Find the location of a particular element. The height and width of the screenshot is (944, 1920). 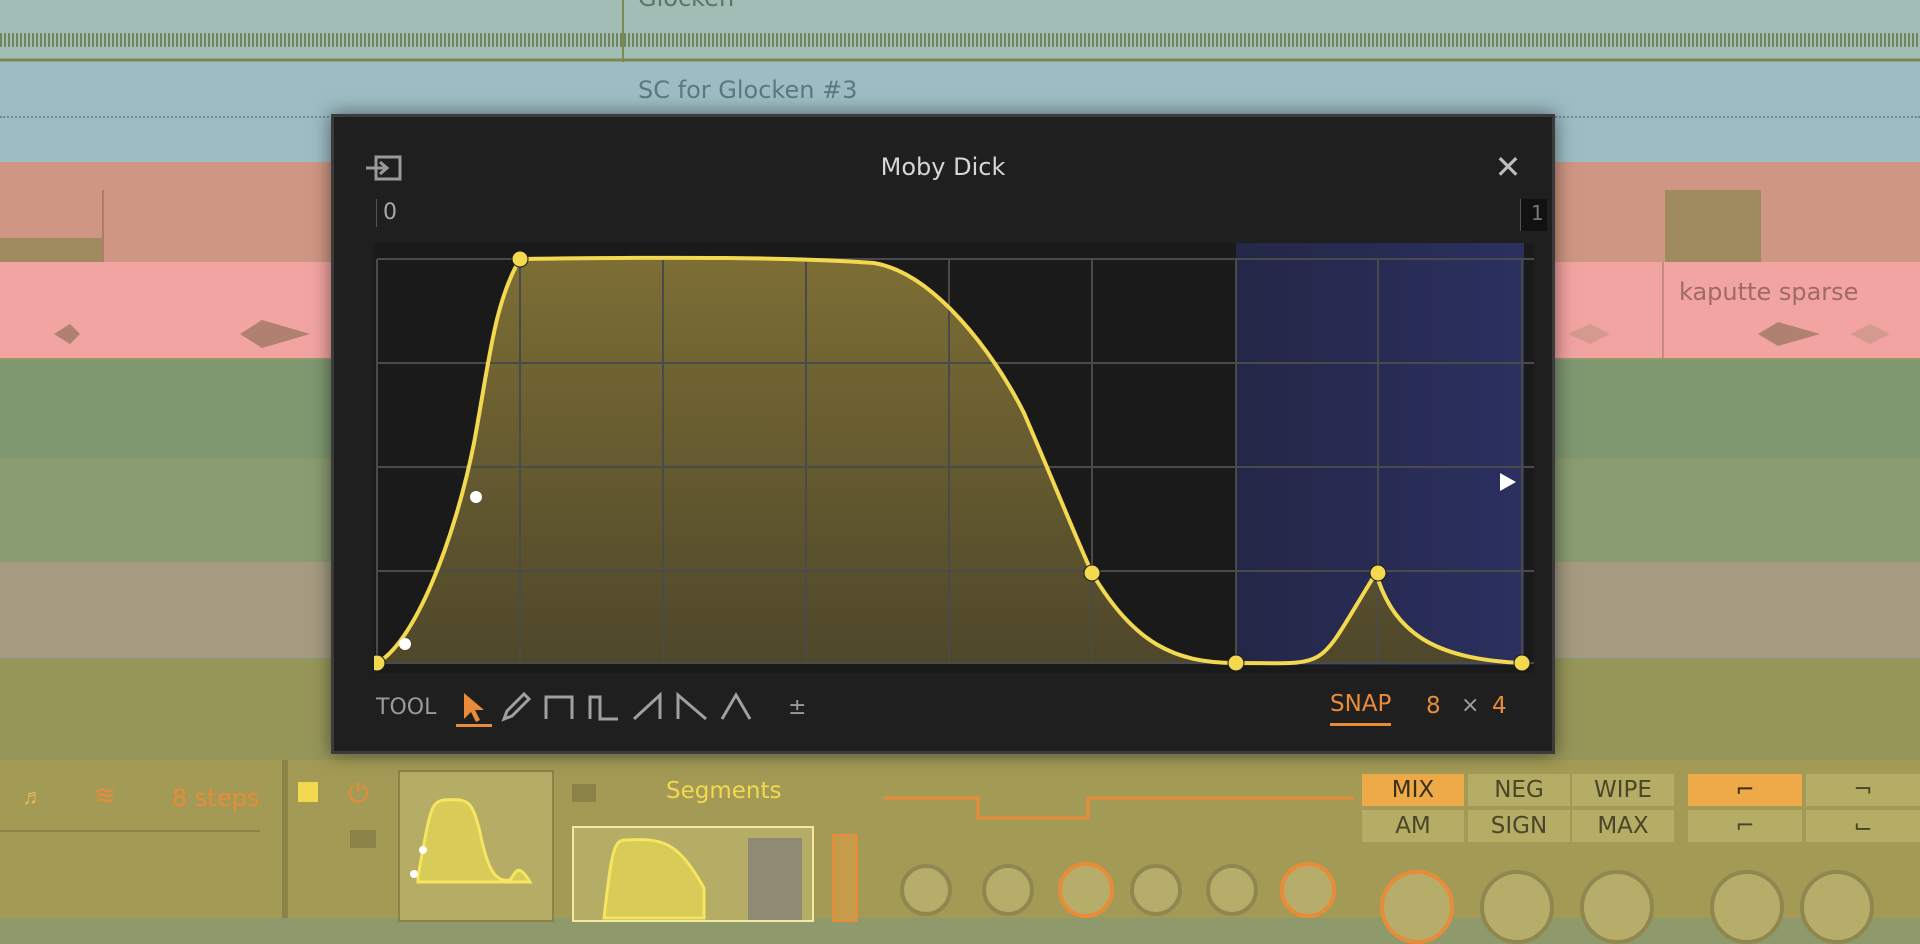

triplet-icon: ♬ is located at coordinates (33, 797).